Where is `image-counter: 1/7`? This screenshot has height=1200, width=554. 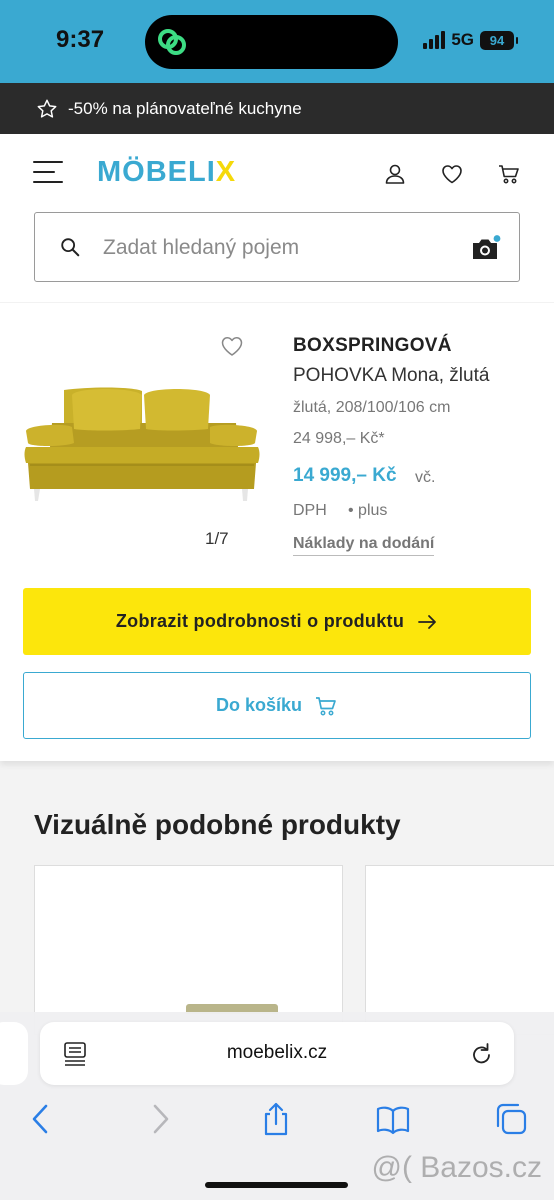
image-counter: 1/7 is located at coordinates (217, 538).